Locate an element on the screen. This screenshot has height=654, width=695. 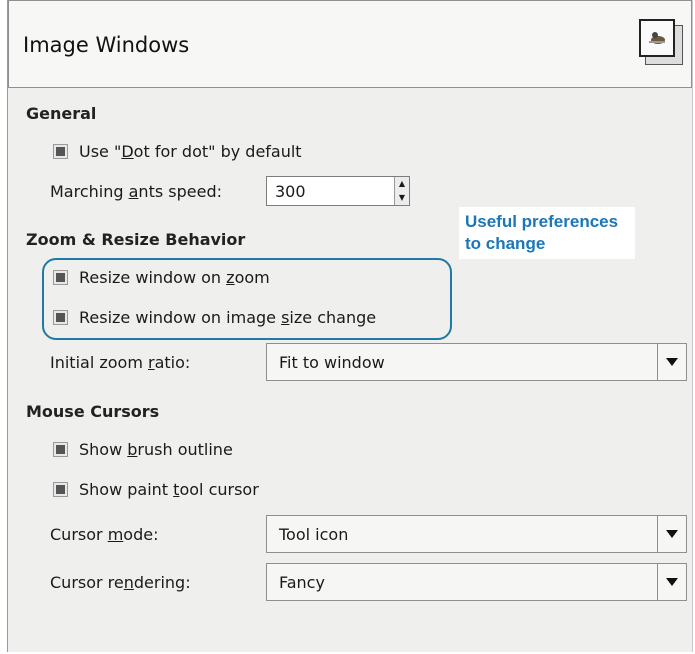
image-windows-icon is located at coordinates (661, 42).